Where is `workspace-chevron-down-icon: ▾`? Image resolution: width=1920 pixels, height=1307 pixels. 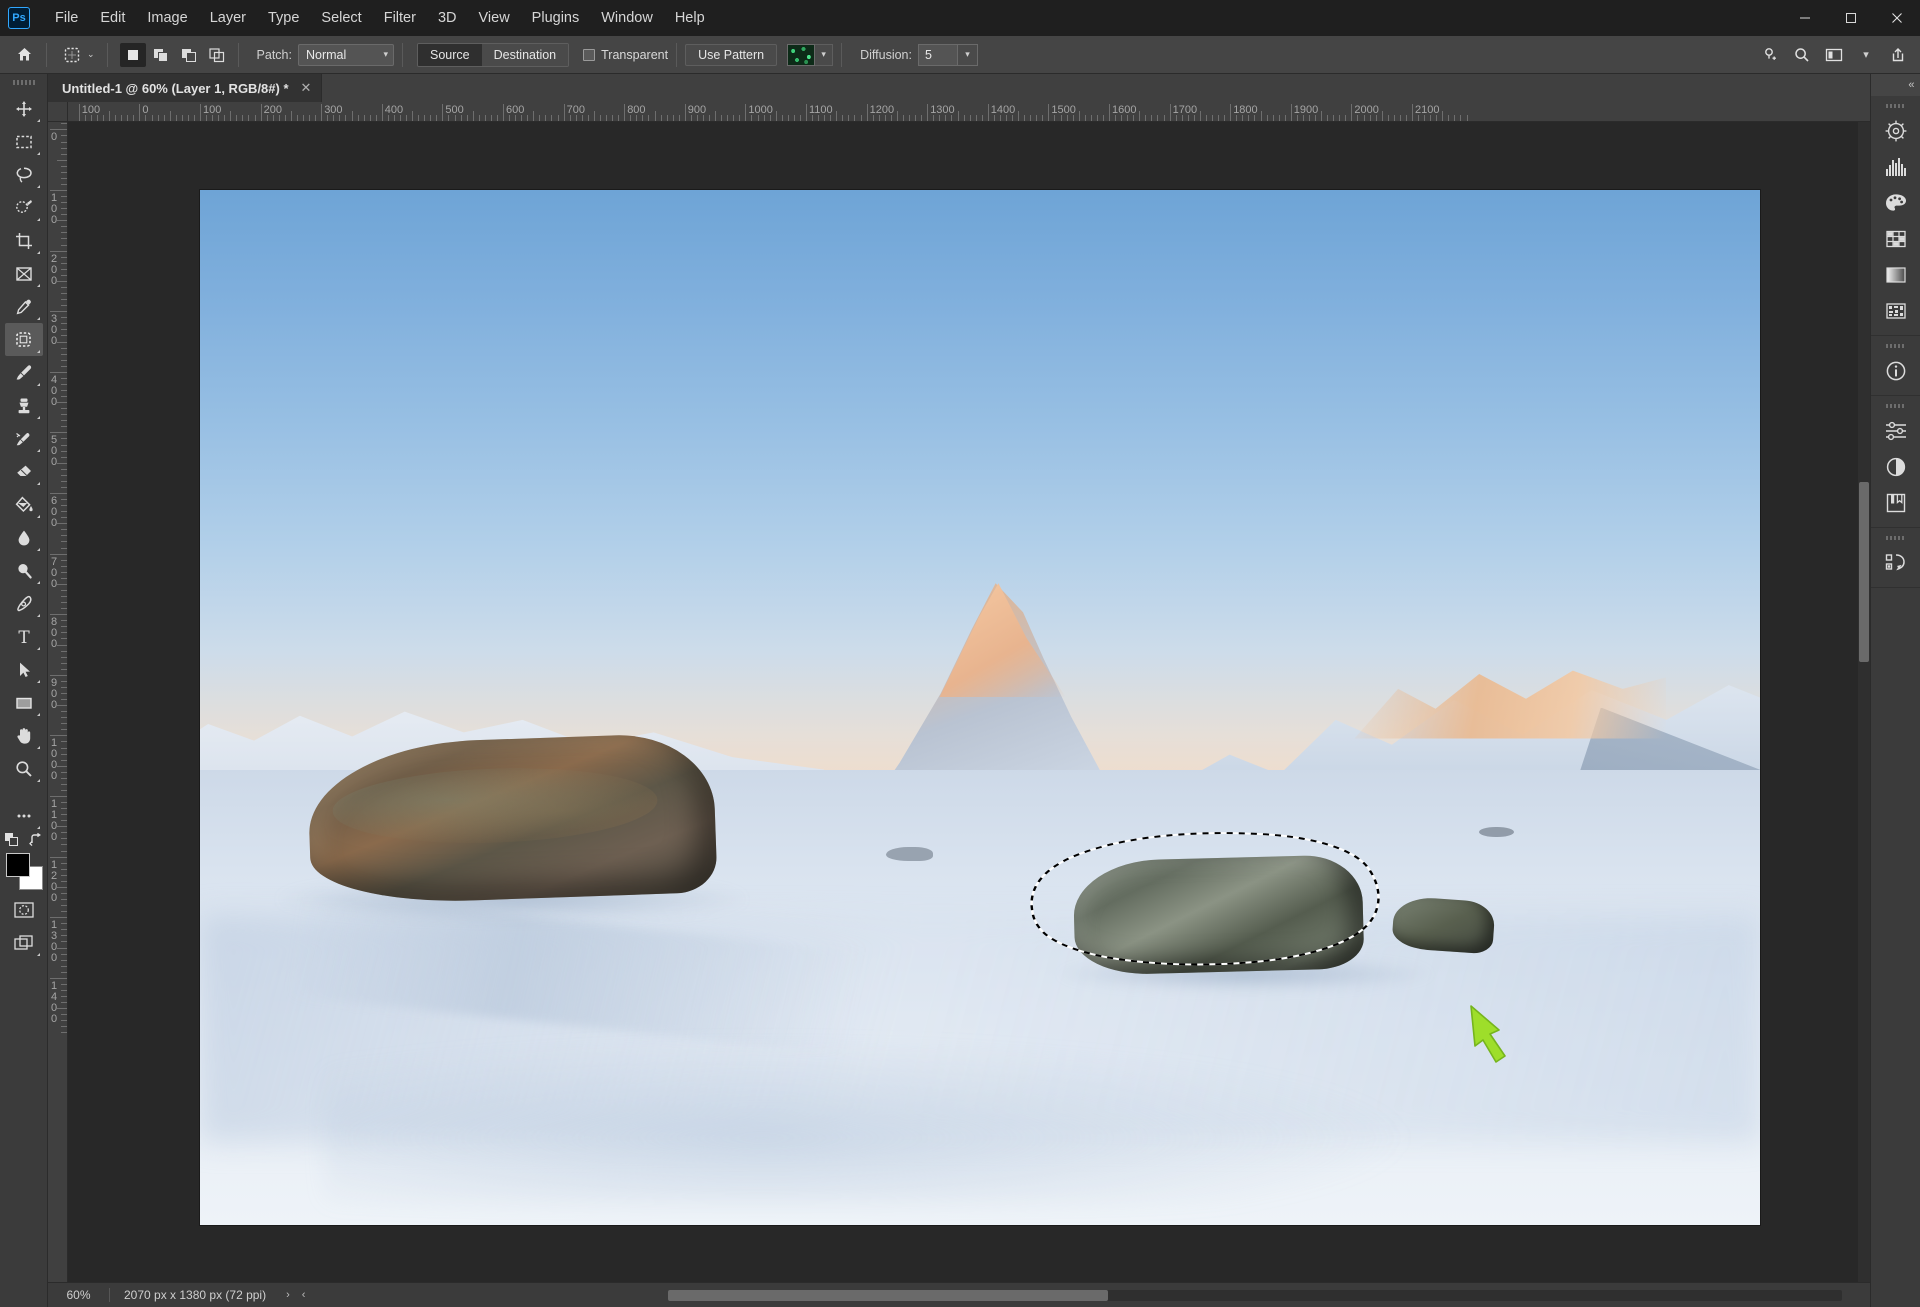
workspace-chevron-down-icon: ▾ is located at coordinates (1866, 55).